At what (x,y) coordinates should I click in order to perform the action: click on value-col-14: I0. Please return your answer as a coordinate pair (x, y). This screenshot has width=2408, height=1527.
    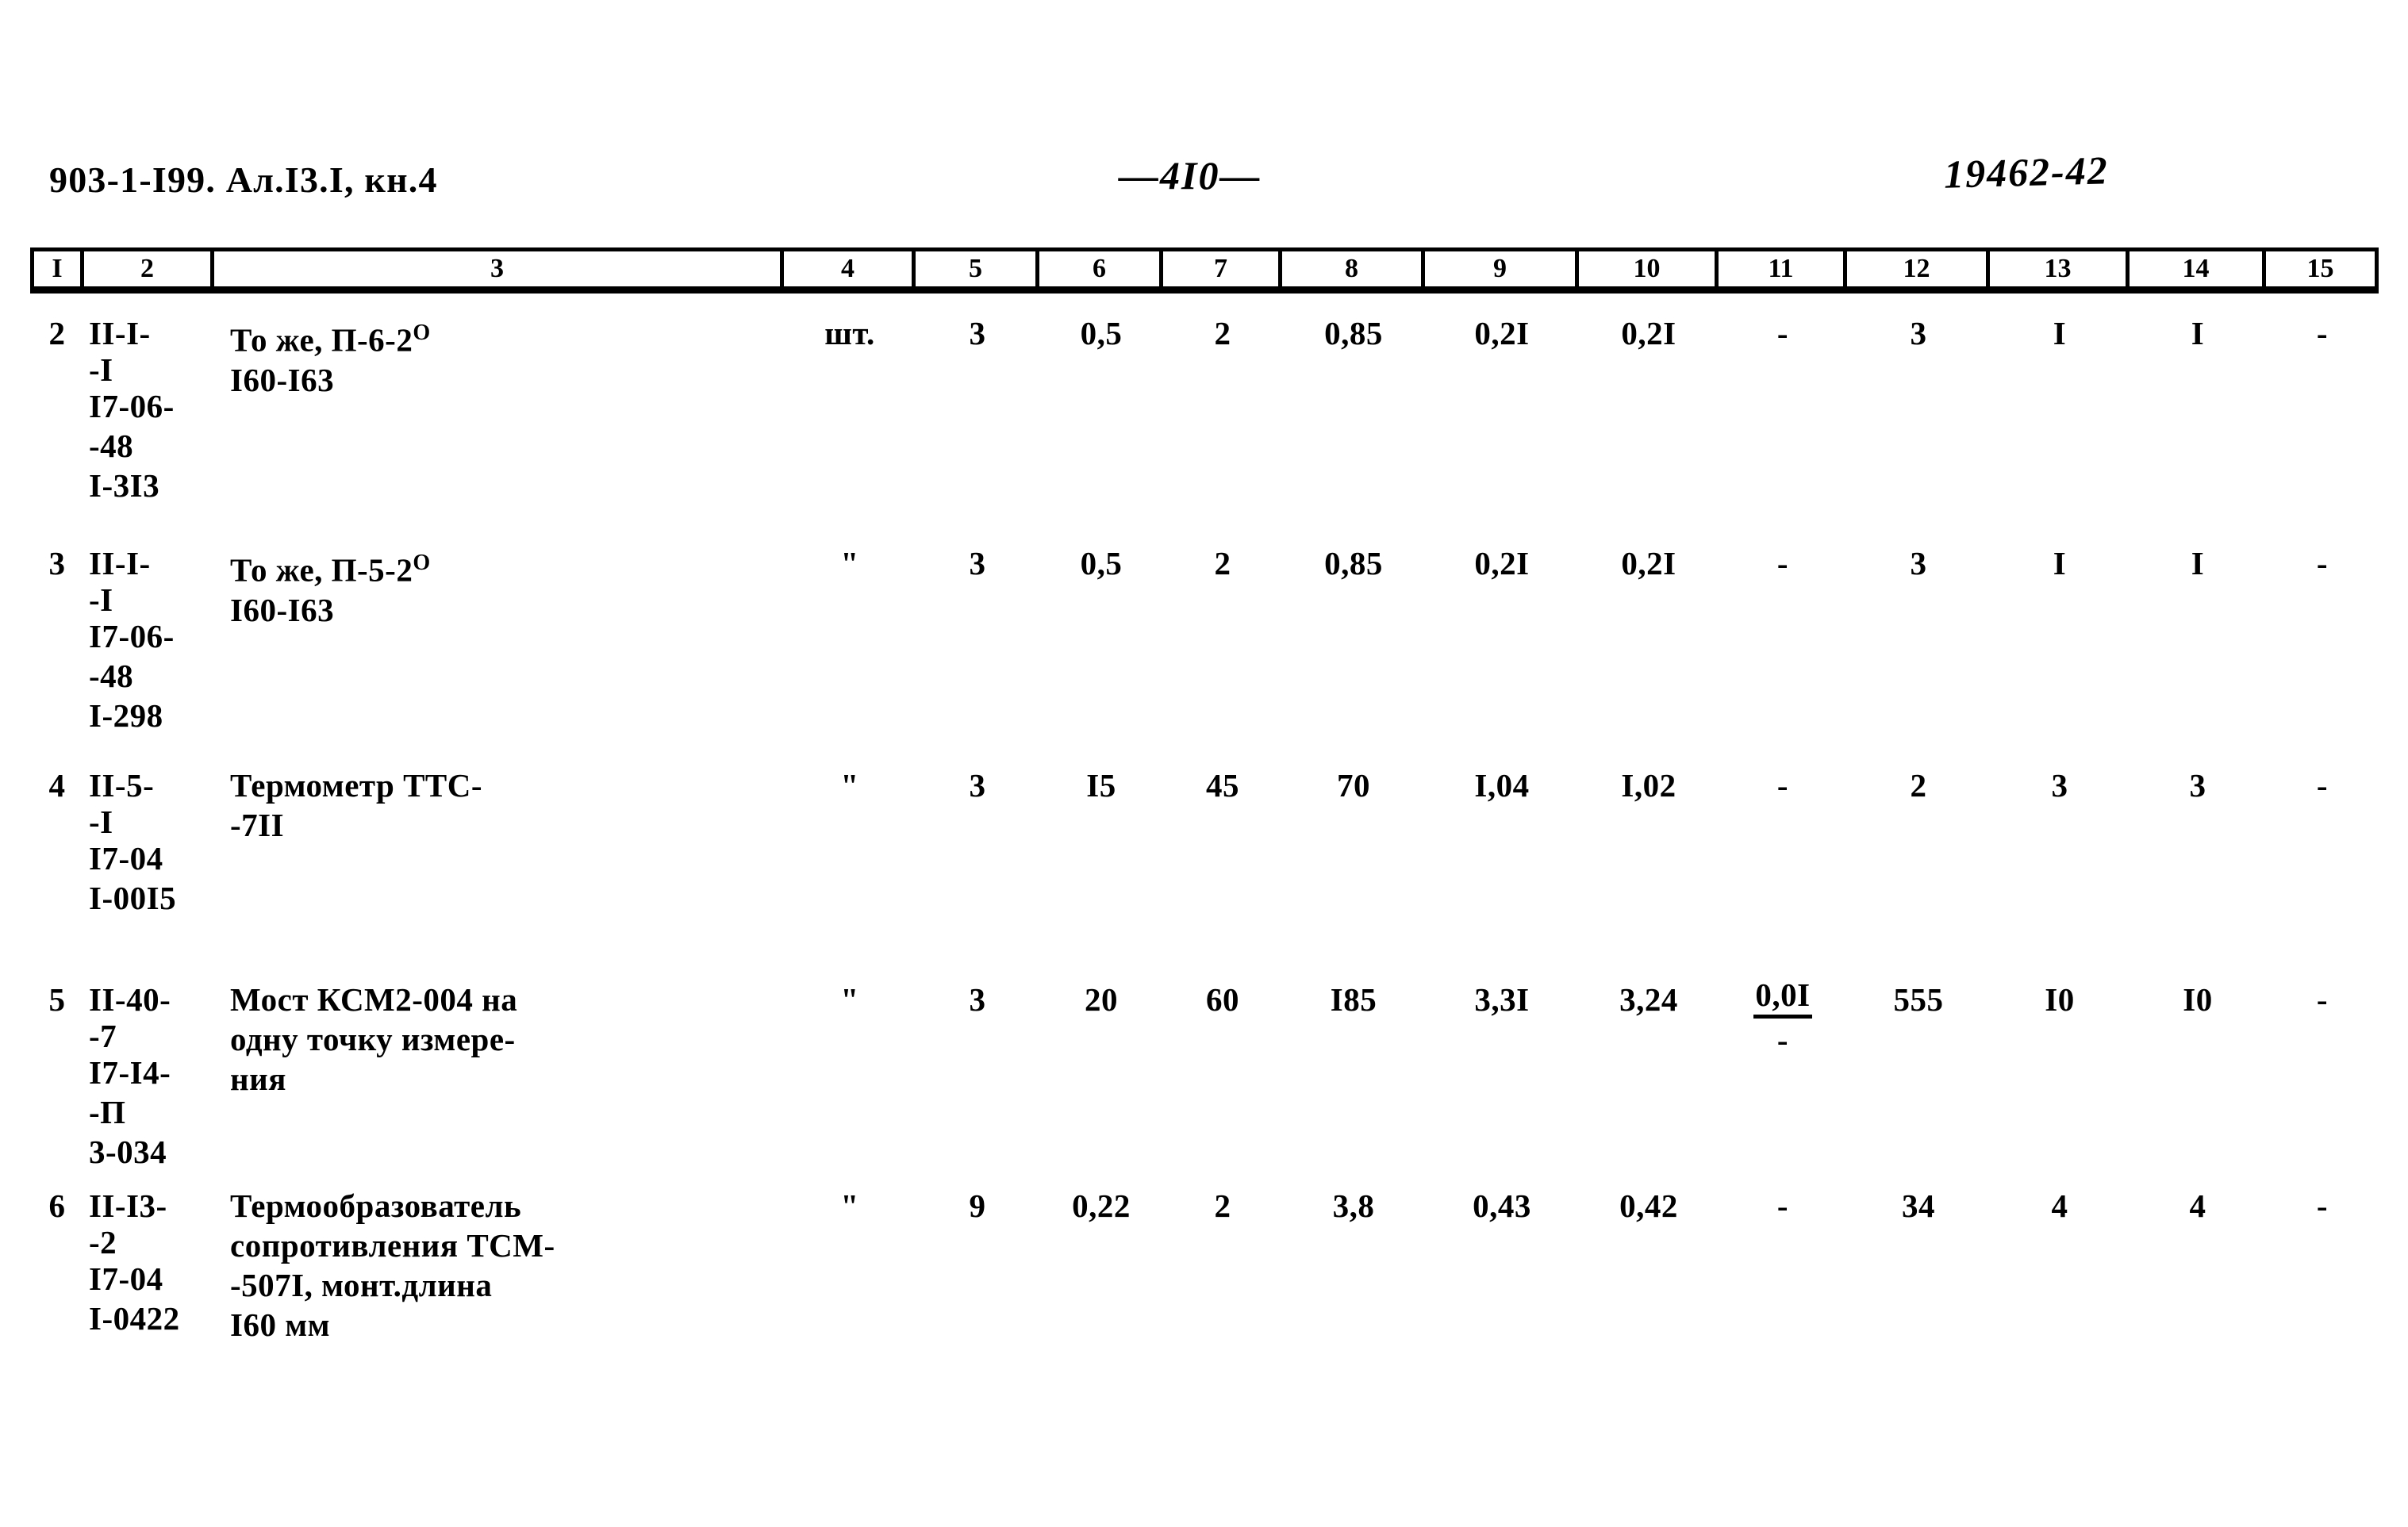
    Looking at the image, I should click on (2198, 999).